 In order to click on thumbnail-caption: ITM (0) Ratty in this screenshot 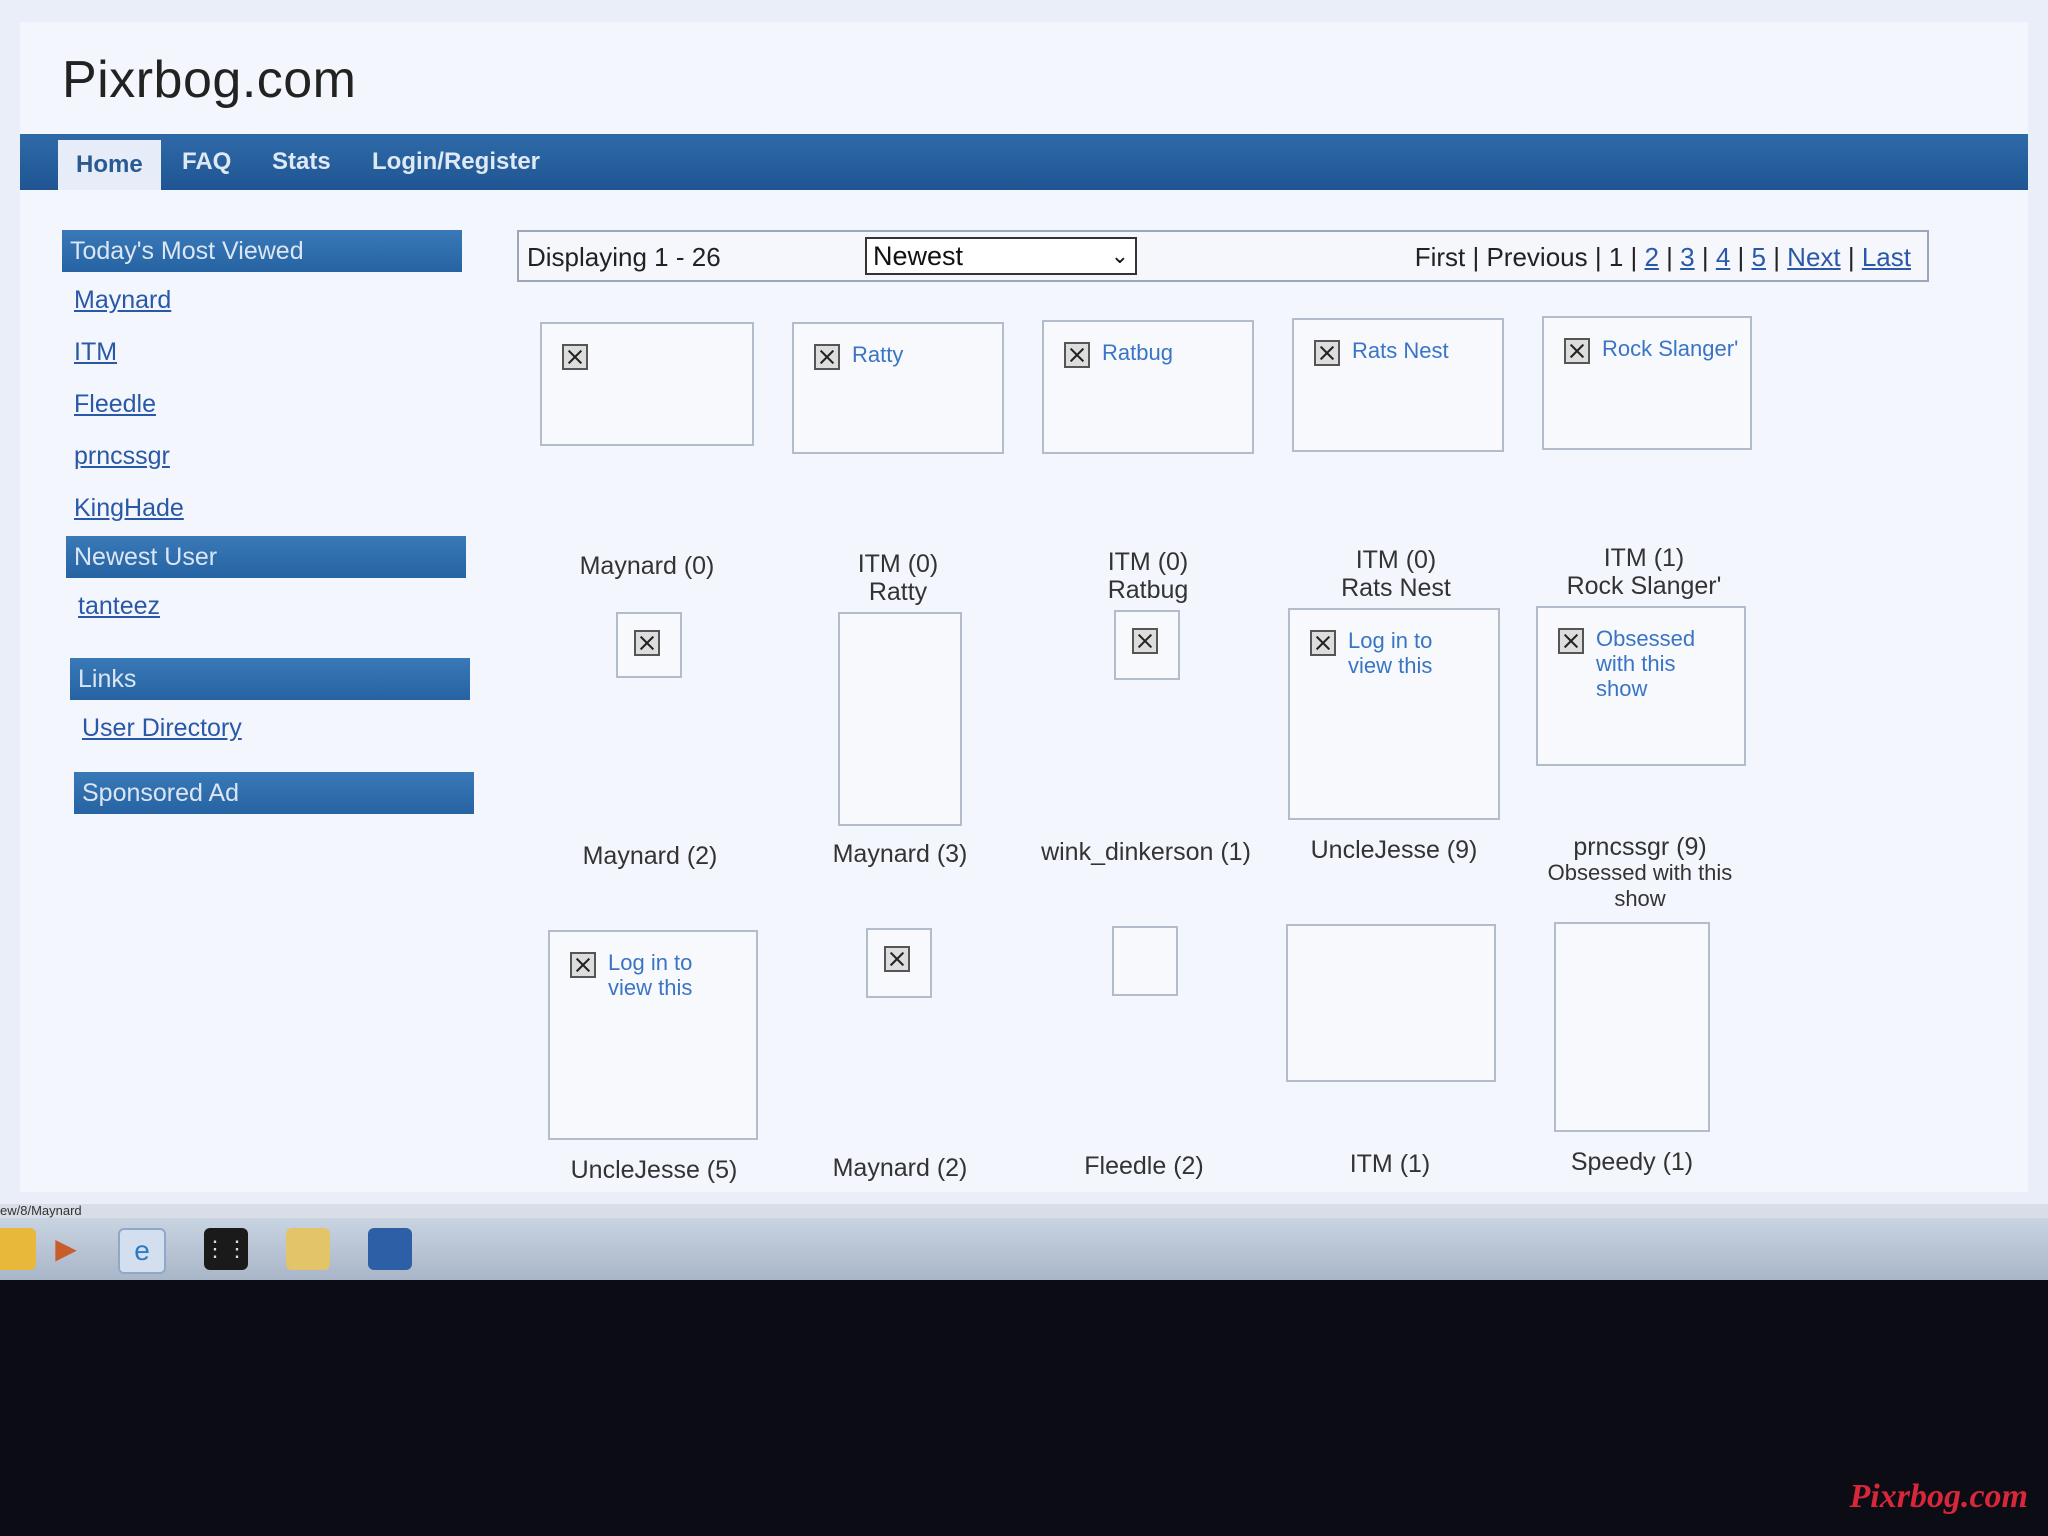, I will do `click(898, 578)`.